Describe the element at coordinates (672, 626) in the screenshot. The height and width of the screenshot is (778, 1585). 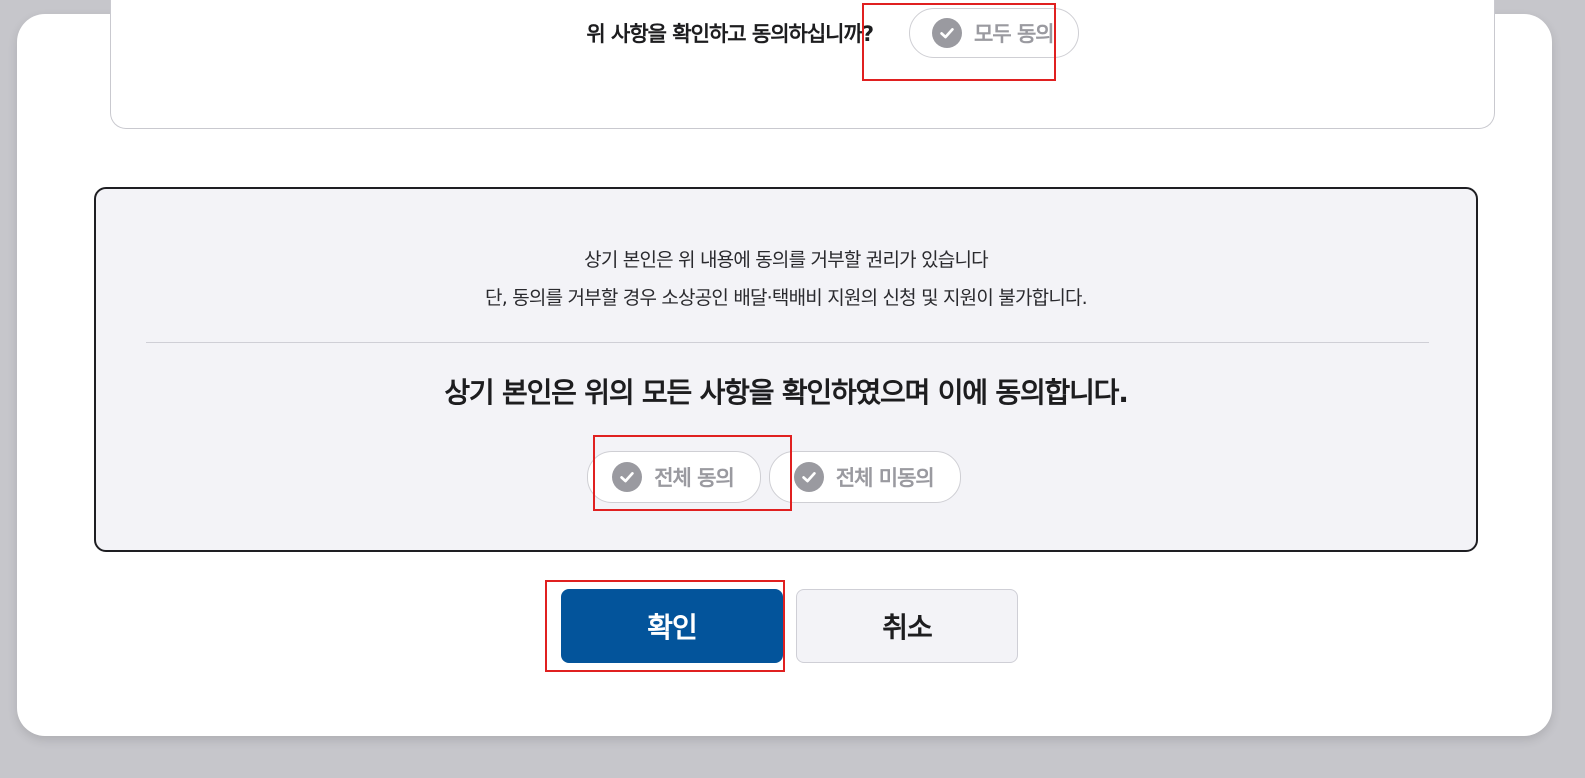
I see `confirm-button: 확인` at that location.